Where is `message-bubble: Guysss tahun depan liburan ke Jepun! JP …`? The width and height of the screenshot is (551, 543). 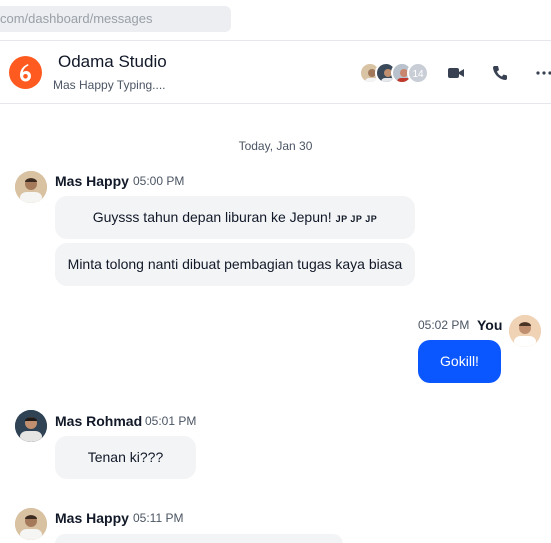
message-bubble: Guysss tahun depan liburan ke Jepun! JP … is located at coordinates (235, 217).